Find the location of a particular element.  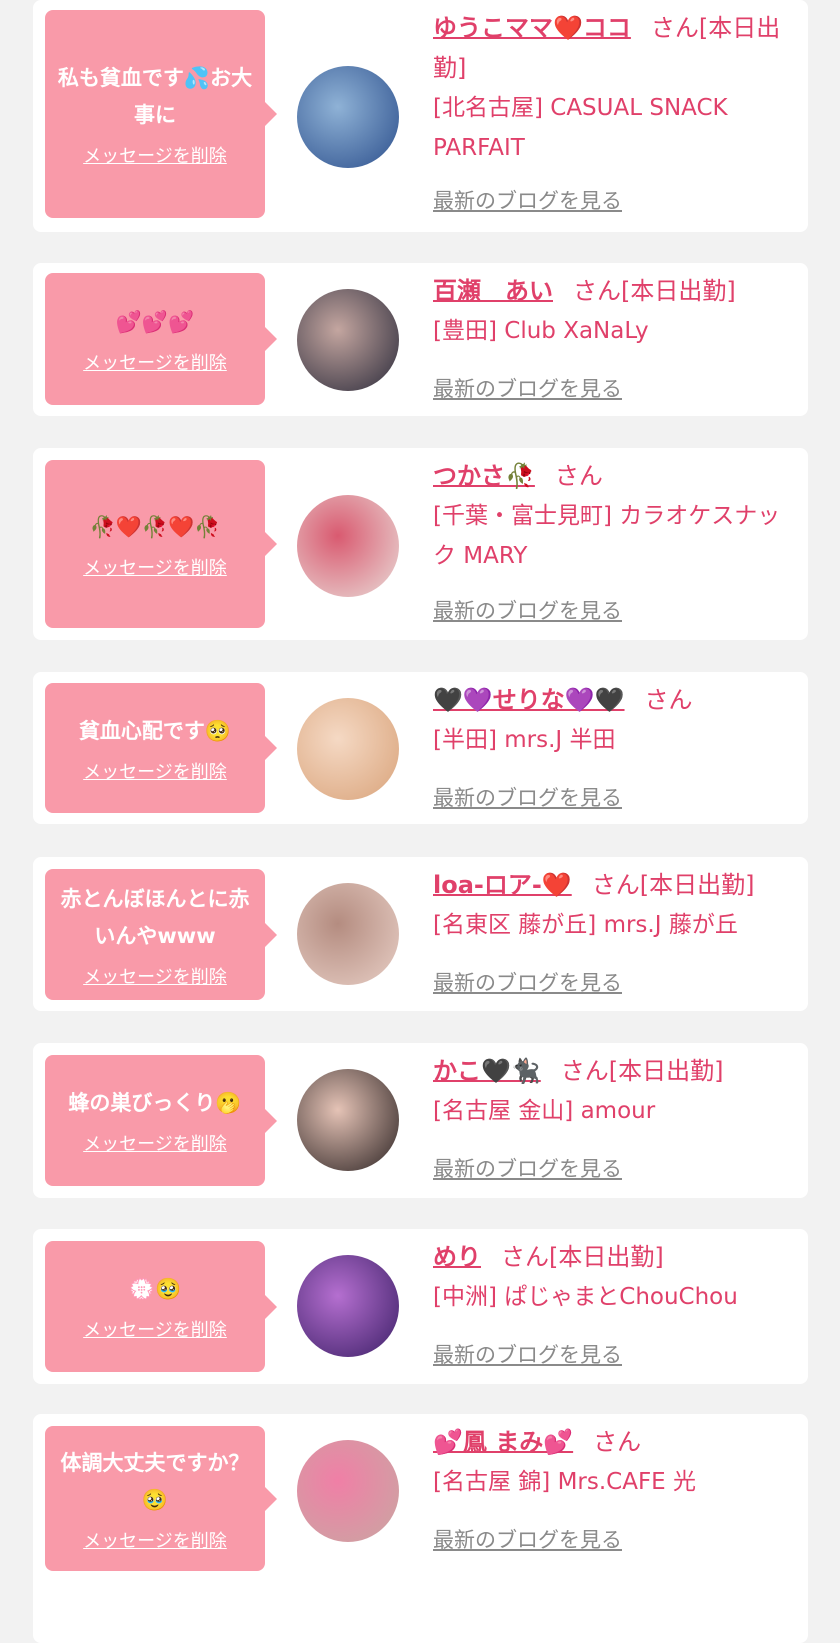

cast-info: かこ🖤🐈‍⬛ さん[本日出勤] [名古屋 金山] amour 最新のブログを見る is located at coordinates (615, 1124).